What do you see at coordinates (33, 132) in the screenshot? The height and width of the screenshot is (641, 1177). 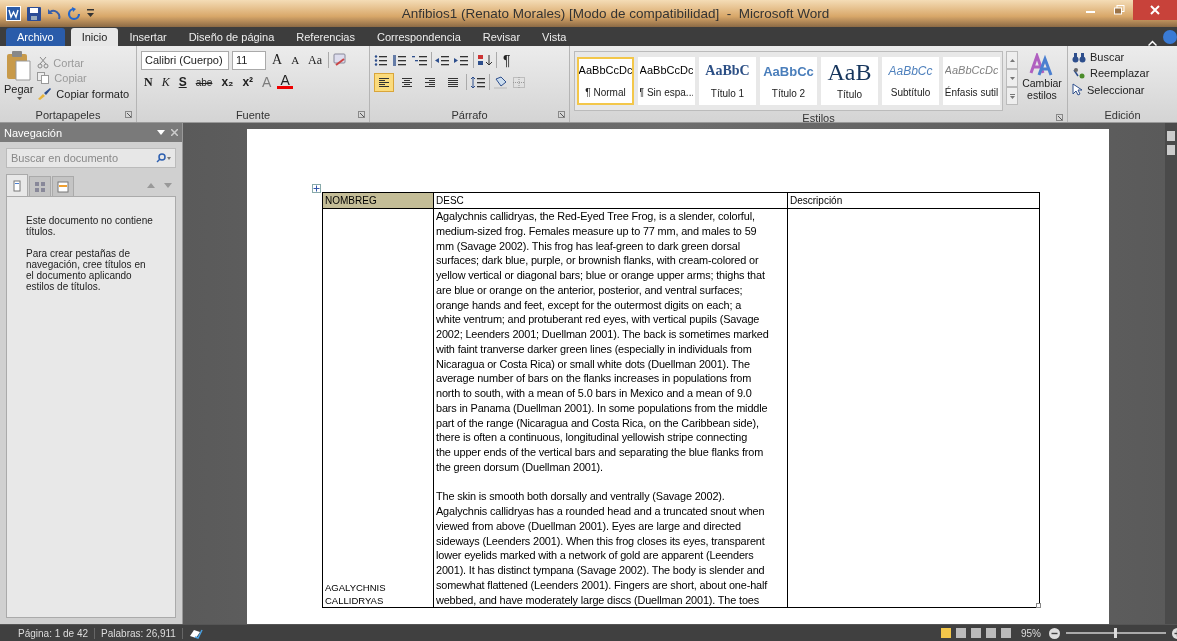 I see `pane-title: Navegación` at bounding box center [33, 132].